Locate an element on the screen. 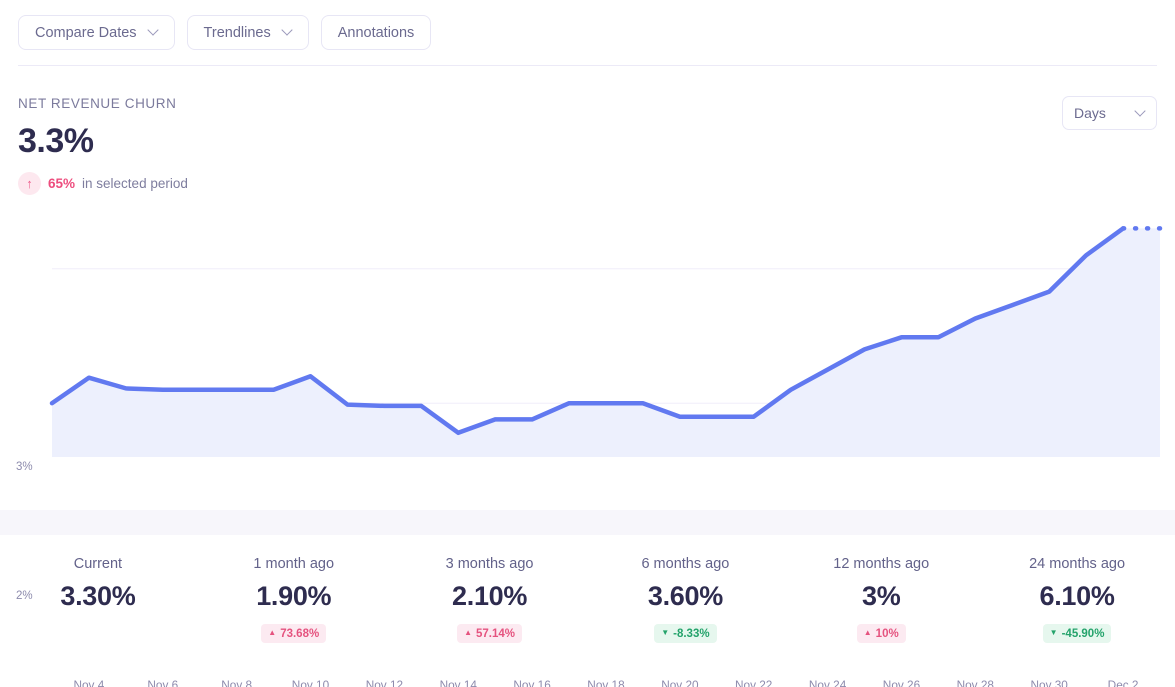 This screenshot has width=1175, height=687. granularity-select: Days is located at coordinates (1109, 113).